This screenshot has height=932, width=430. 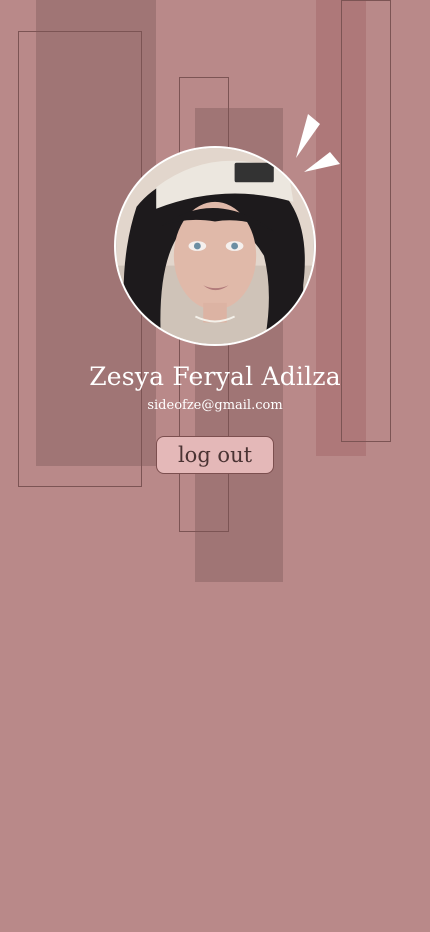 What do you see at coordinates (215, 405) in the screenshot?
I see `profile-email: sideofze@gmail.com` at bounding box center [215, 405].